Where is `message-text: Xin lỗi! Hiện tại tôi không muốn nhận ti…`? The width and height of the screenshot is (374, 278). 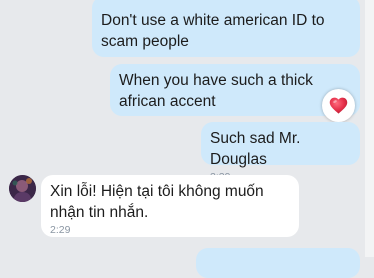 message-text: Xin lỗi! Hiện tại tôi không muốn nhận ti… is located at coordinates (157, 202).